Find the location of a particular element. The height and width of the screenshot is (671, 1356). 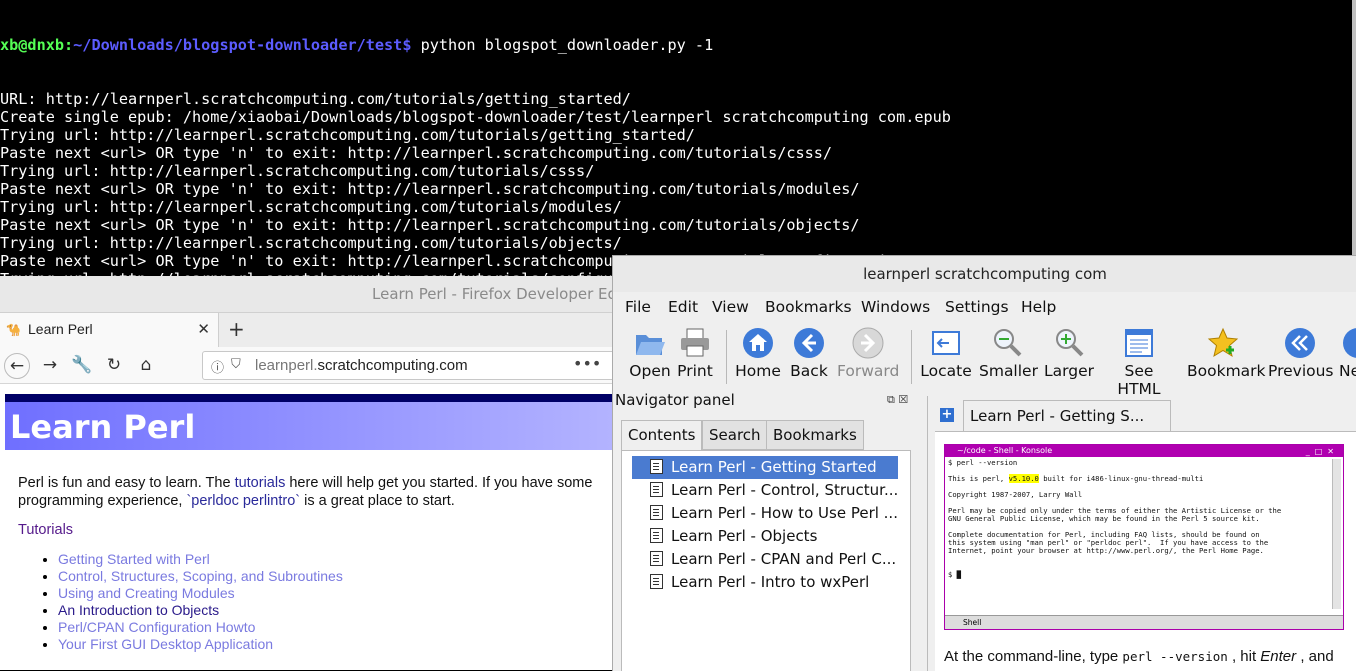

tutorial-link: Getting Started with Perl is located at coordinates (134, 559).